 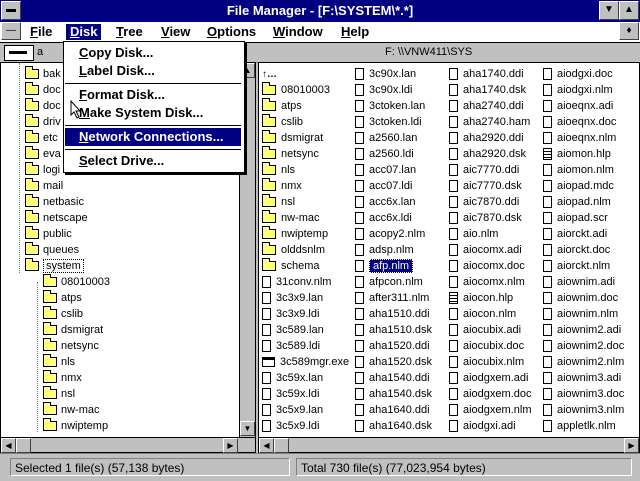 What do you see at coordinates (576, 250) in the screenshot?
I see `file-entry: aiorckt.doc` at bounding box center [576, 250].